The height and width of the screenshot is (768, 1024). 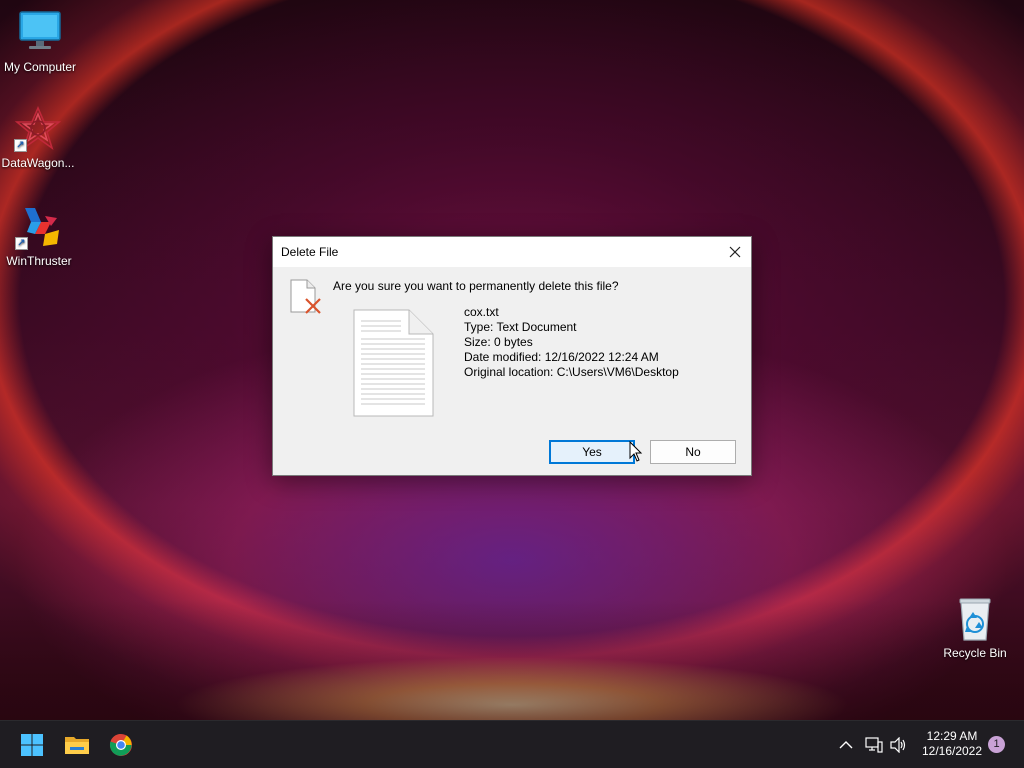 What do you see at coordinates (310, 252) in the screenshot?
I see `dialog-title: Delete File` at bounding box center [310, 252].